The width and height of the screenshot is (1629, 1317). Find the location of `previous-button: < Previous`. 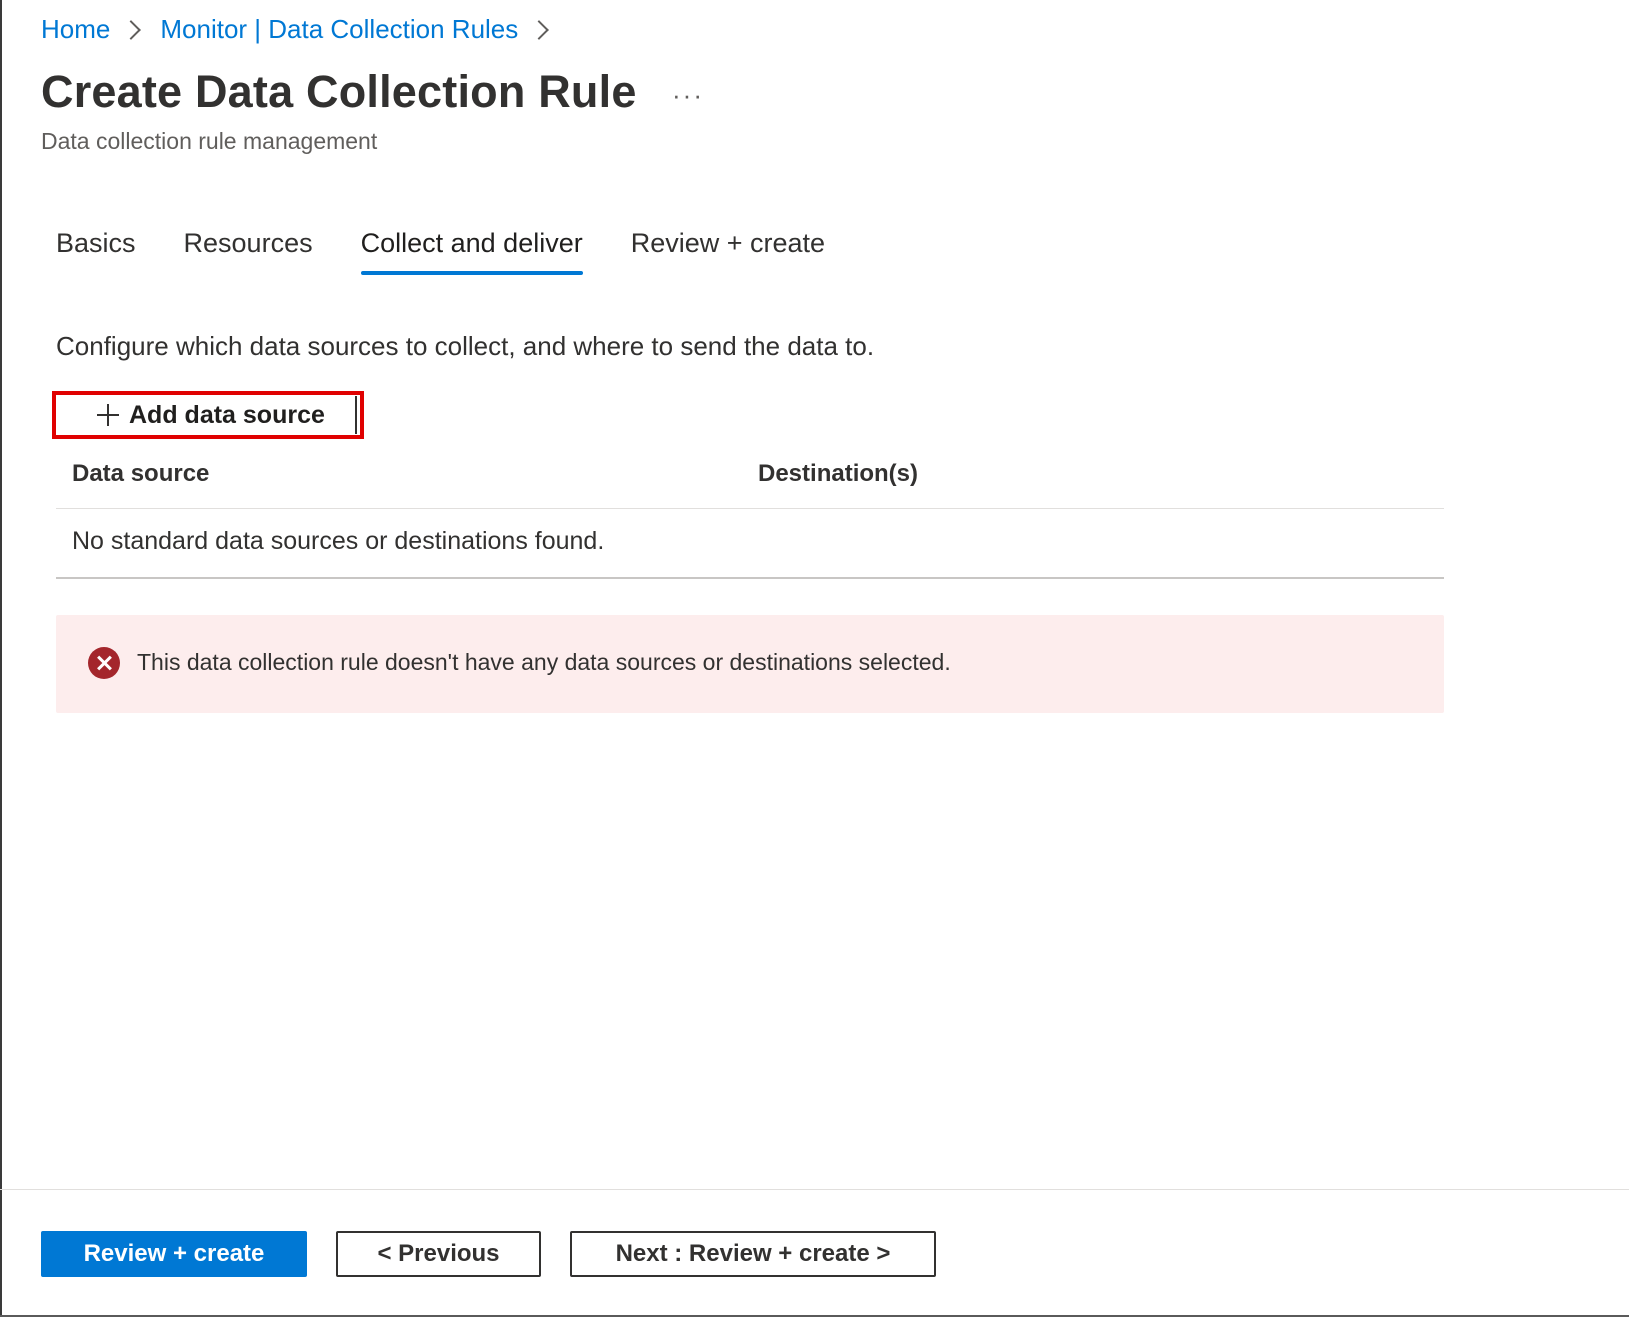

previous-button: < Previous is located at coordinates (438, 1254).